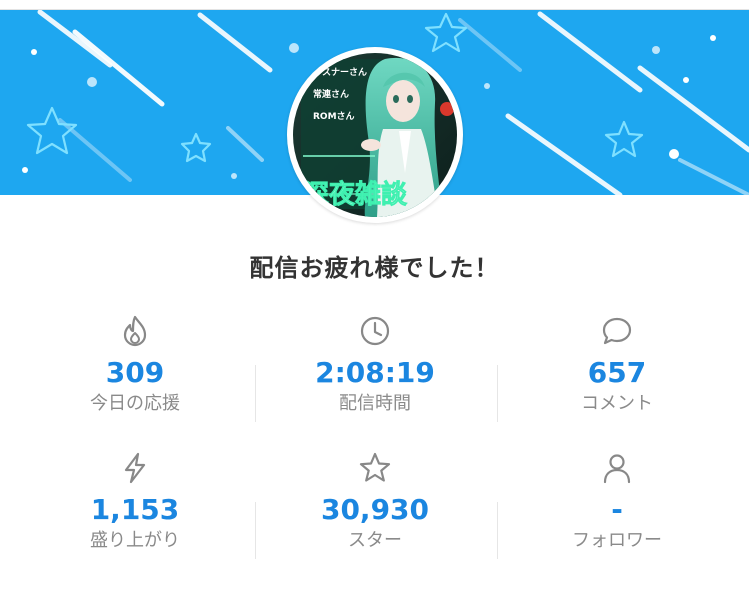 Image resolution: width=749 pixels, height=611 pixels. I want to click on stat-support-value: 309, so click(135, 372).